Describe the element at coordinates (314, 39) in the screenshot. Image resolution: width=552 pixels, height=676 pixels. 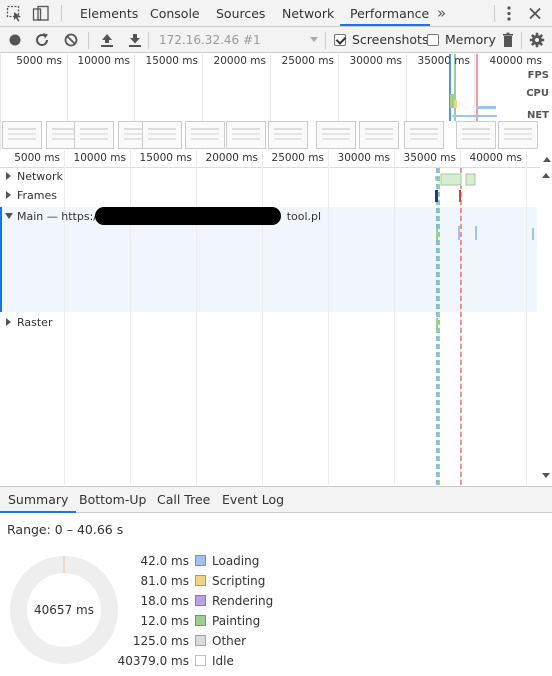
I see `chevron-down-icon` at that location.